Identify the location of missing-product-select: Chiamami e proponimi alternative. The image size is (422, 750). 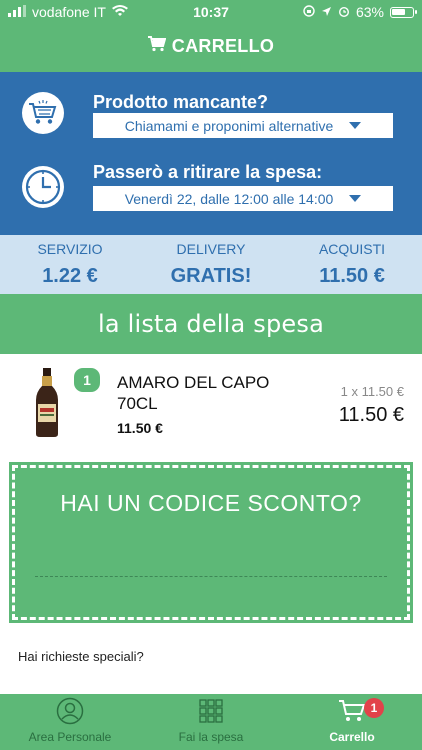
(243, 125).